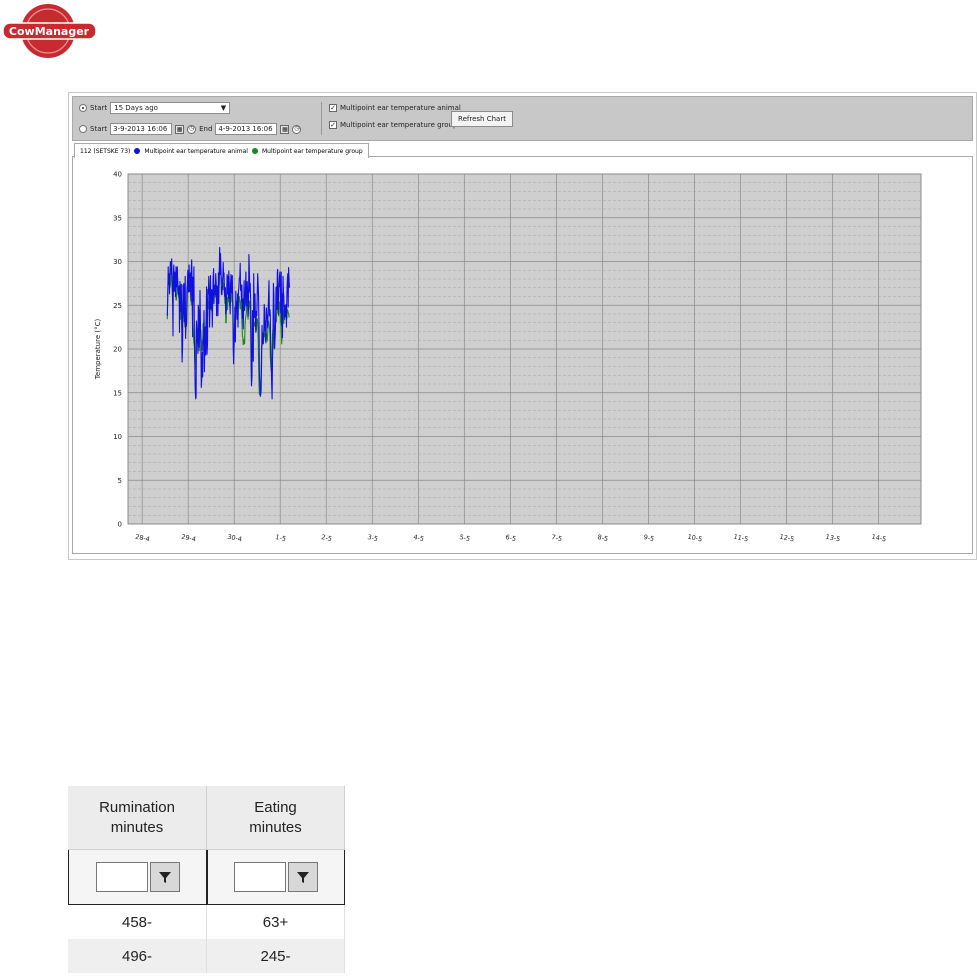 The image size is (977, 977). What do you see at coordinates (83, 108) in the screenshot?
I see `radio-preset-start` at bounding box center [83, 108].